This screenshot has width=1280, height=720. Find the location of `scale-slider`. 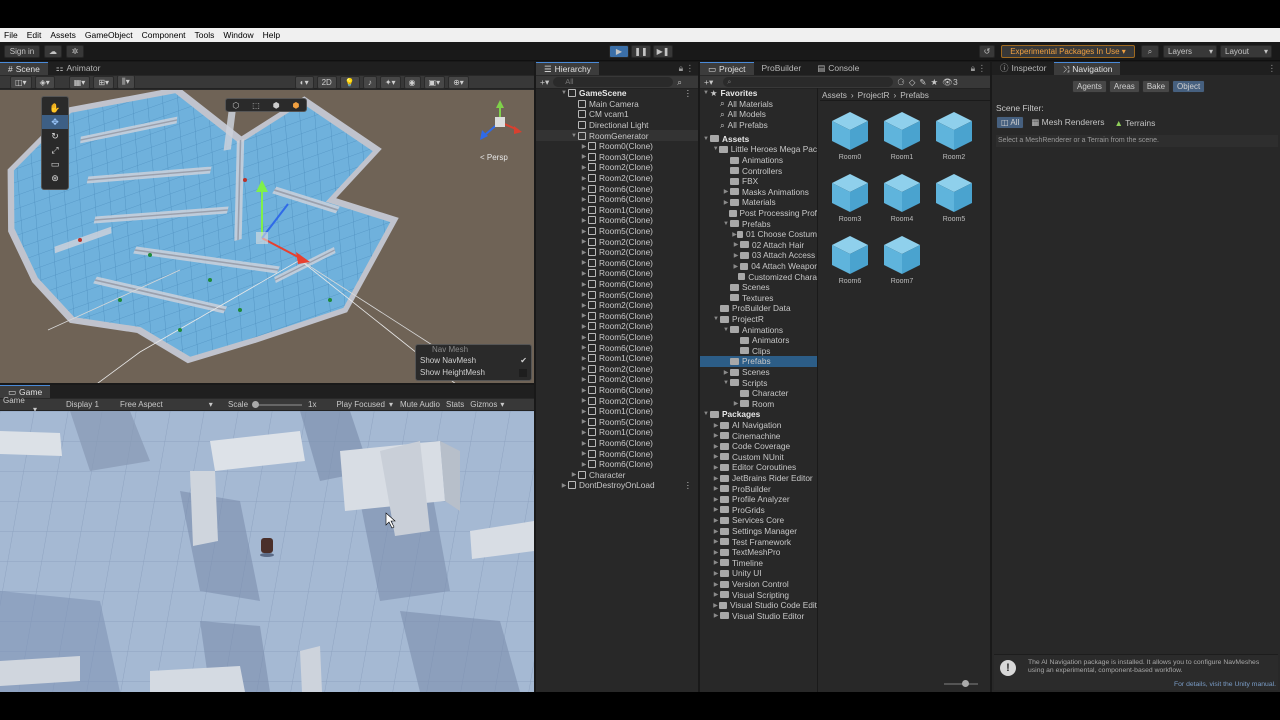

scale-slider is located at coordinates (277, 404).